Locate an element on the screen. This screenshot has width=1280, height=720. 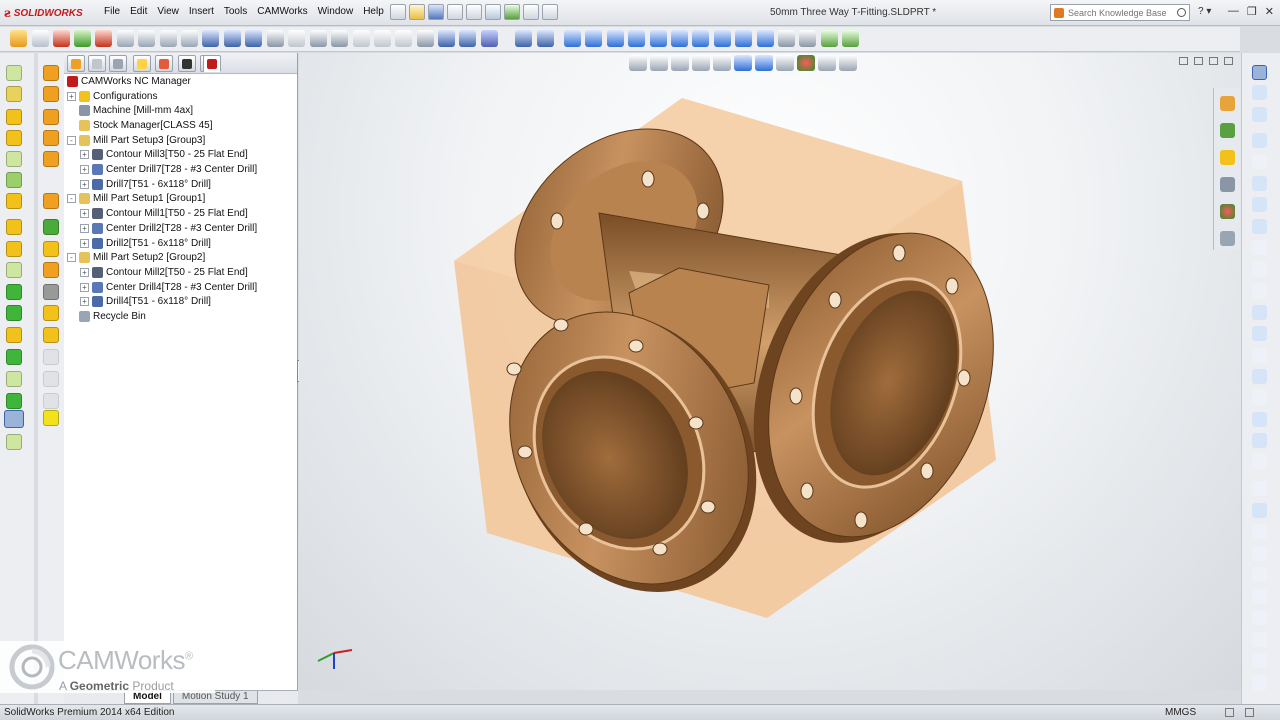
feature-face-icon is located at coordinates (14, 159).